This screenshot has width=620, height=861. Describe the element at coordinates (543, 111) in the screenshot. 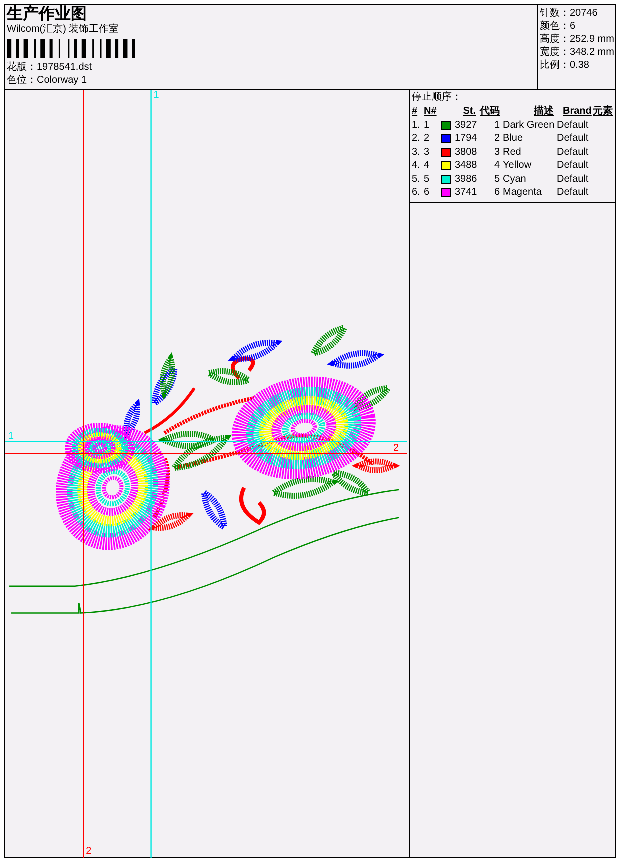

I see `column-header: 描述` at that location.